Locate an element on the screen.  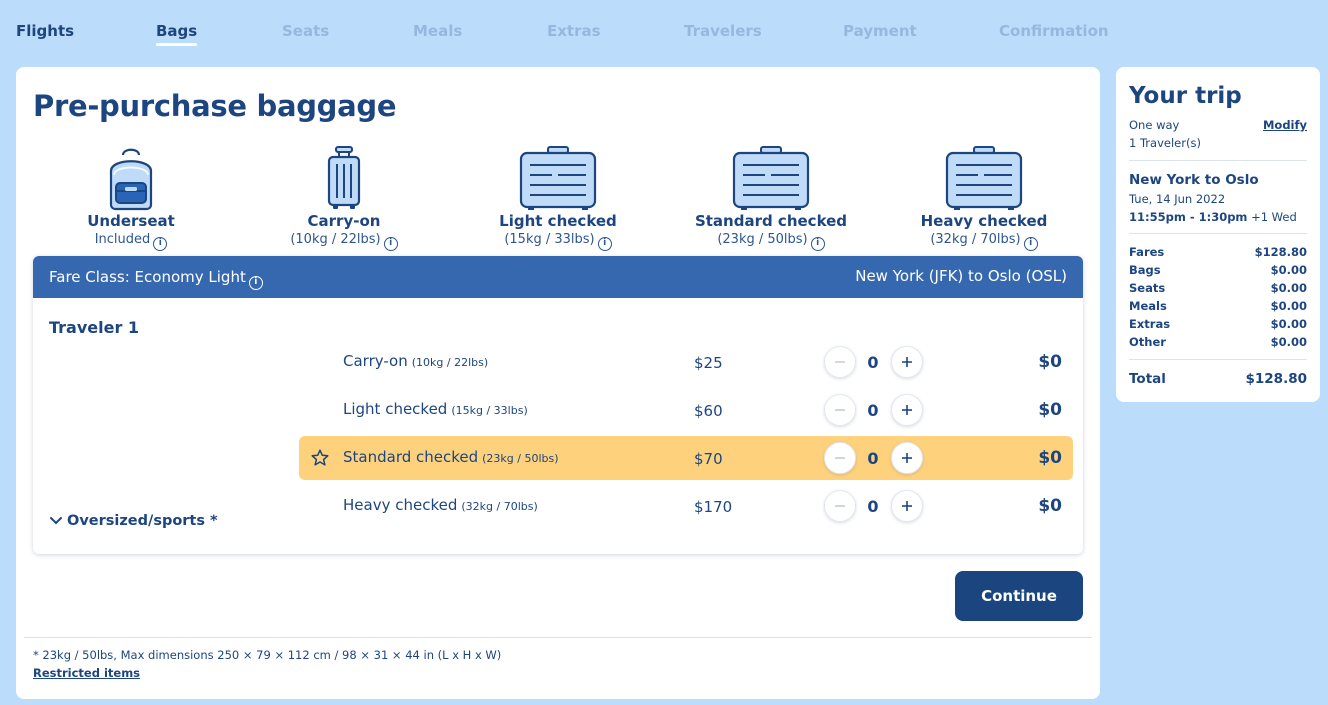
next-day-indicator: +1 Wed is located at coordinates (1274, 217).